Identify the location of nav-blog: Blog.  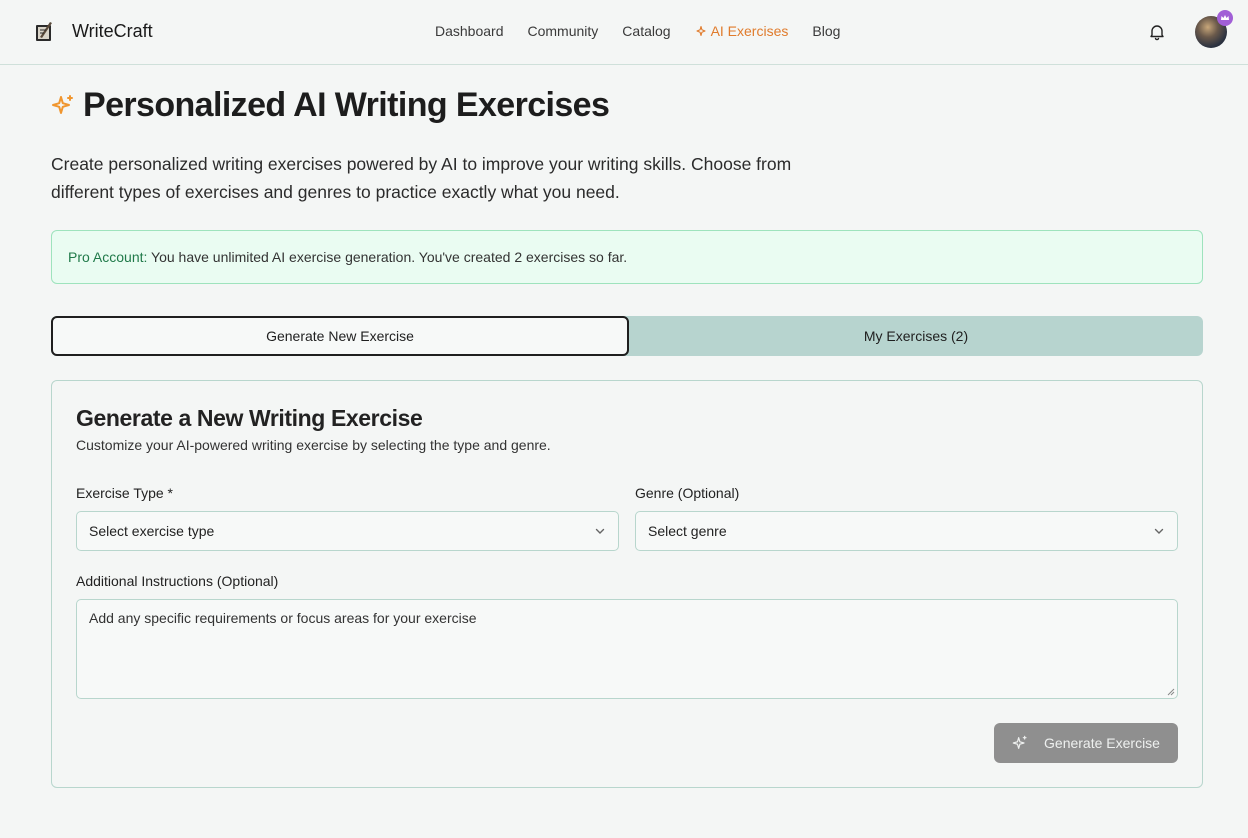
(826, 31).